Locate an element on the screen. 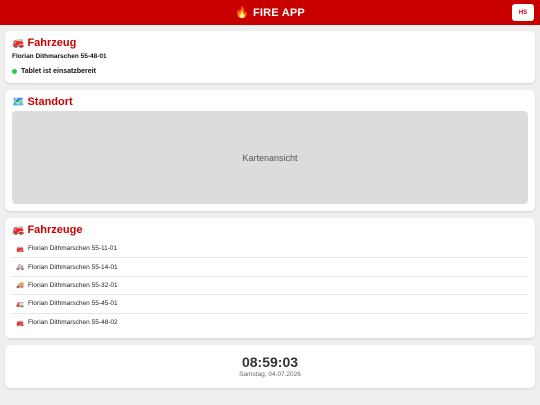 This screenshot has width=540, height=405. fleet-list-item: 🚛 Florian Dithmarschen 55-45-01 is located at coordinates (270, 304).